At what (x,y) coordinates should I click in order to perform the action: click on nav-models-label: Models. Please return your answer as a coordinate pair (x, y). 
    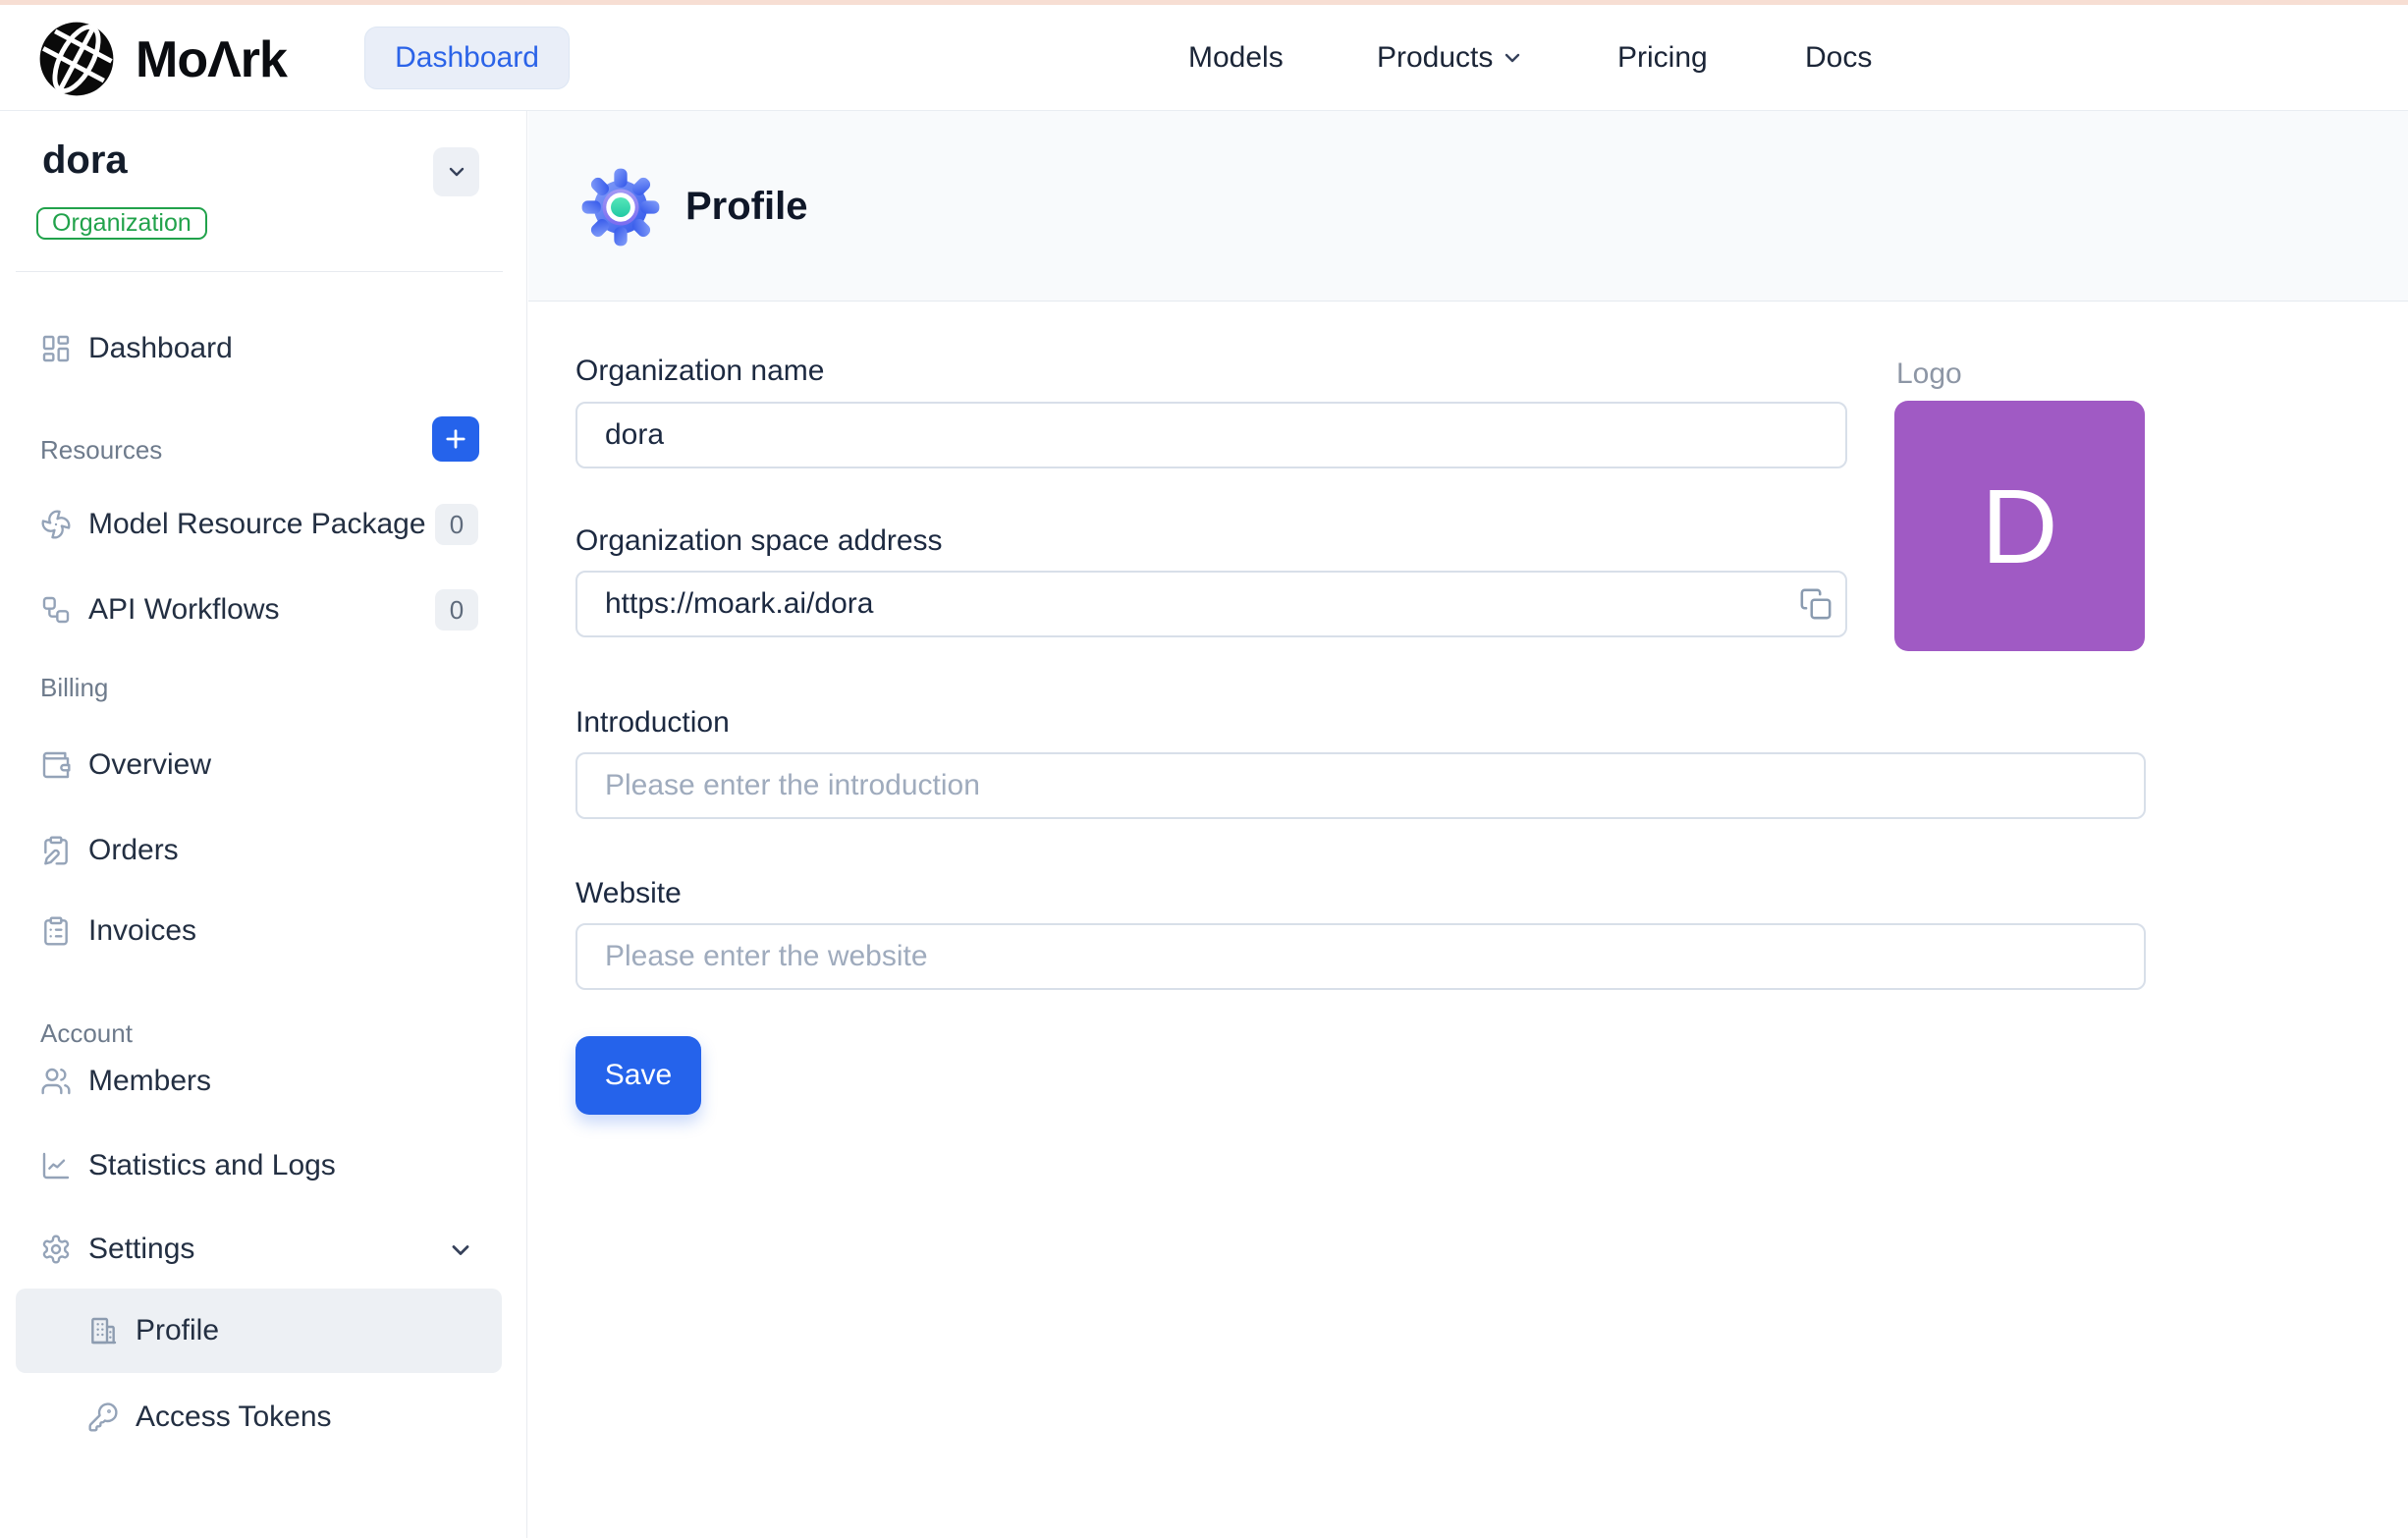
    Looking at the image, I should click on (1236, 57).